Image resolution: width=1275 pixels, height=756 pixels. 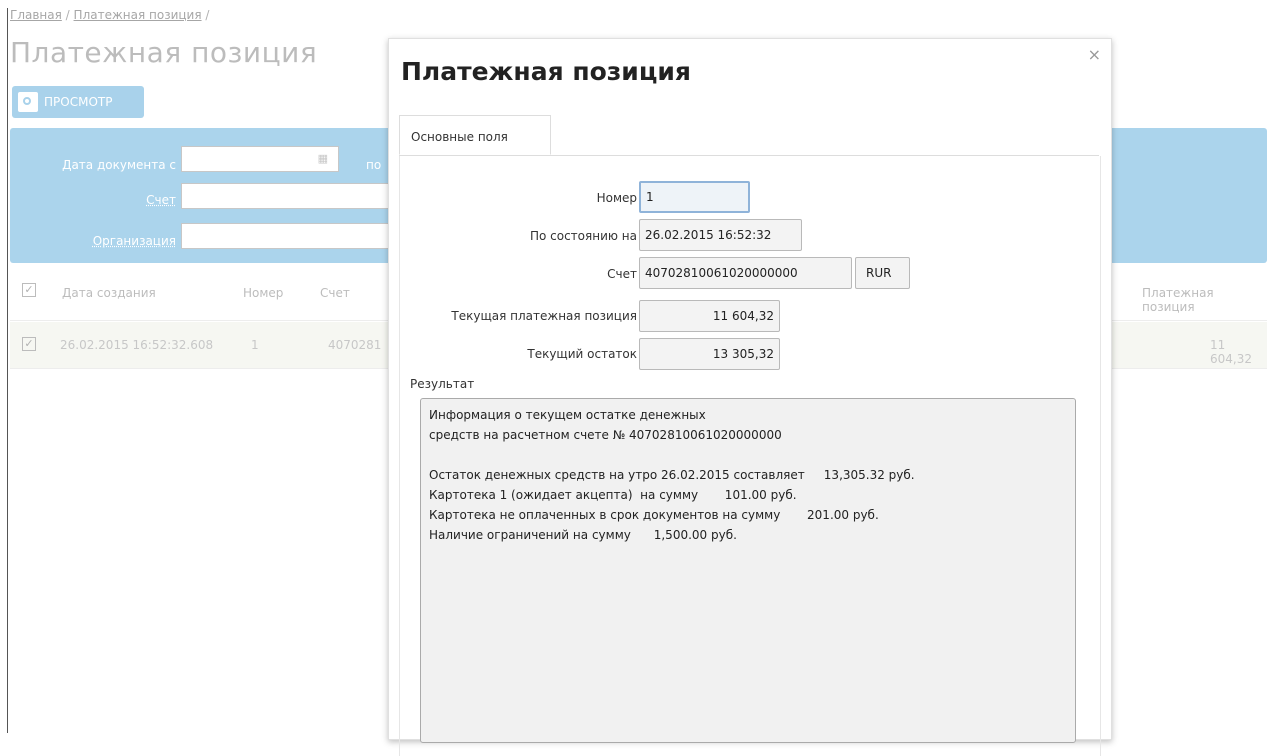 I want to click on tab-strip: Основные поля, so click(x=749, y=135).